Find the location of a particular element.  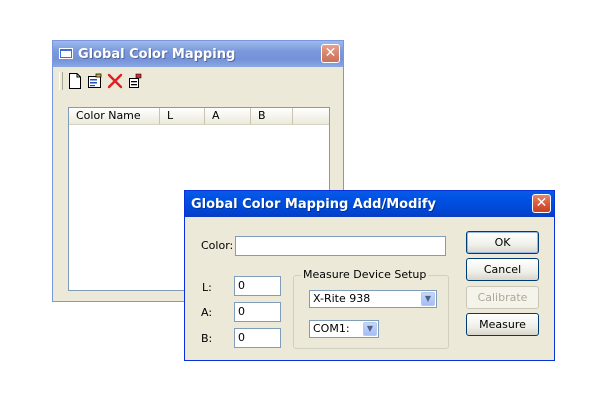

color-name-input is located at coordinates (340, 246).